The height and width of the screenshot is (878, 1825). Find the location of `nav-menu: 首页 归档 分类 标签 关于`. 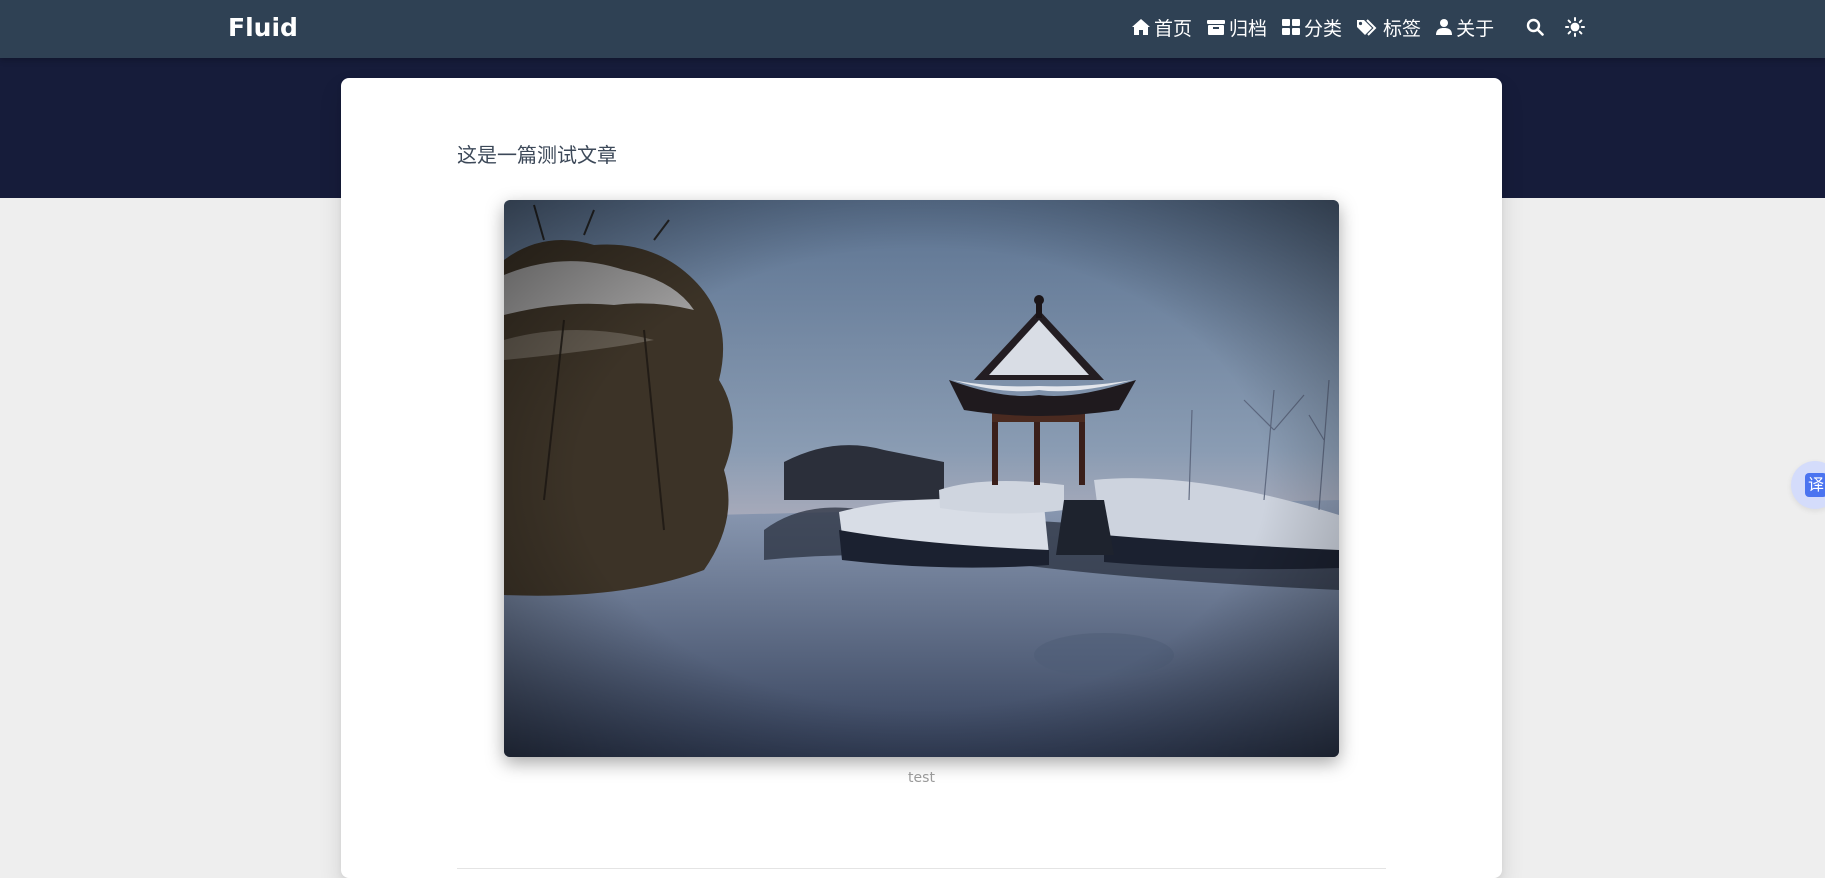

nav-menu: 首页 归档 分类 标签 关于 is located at coordinates (1359, 27).